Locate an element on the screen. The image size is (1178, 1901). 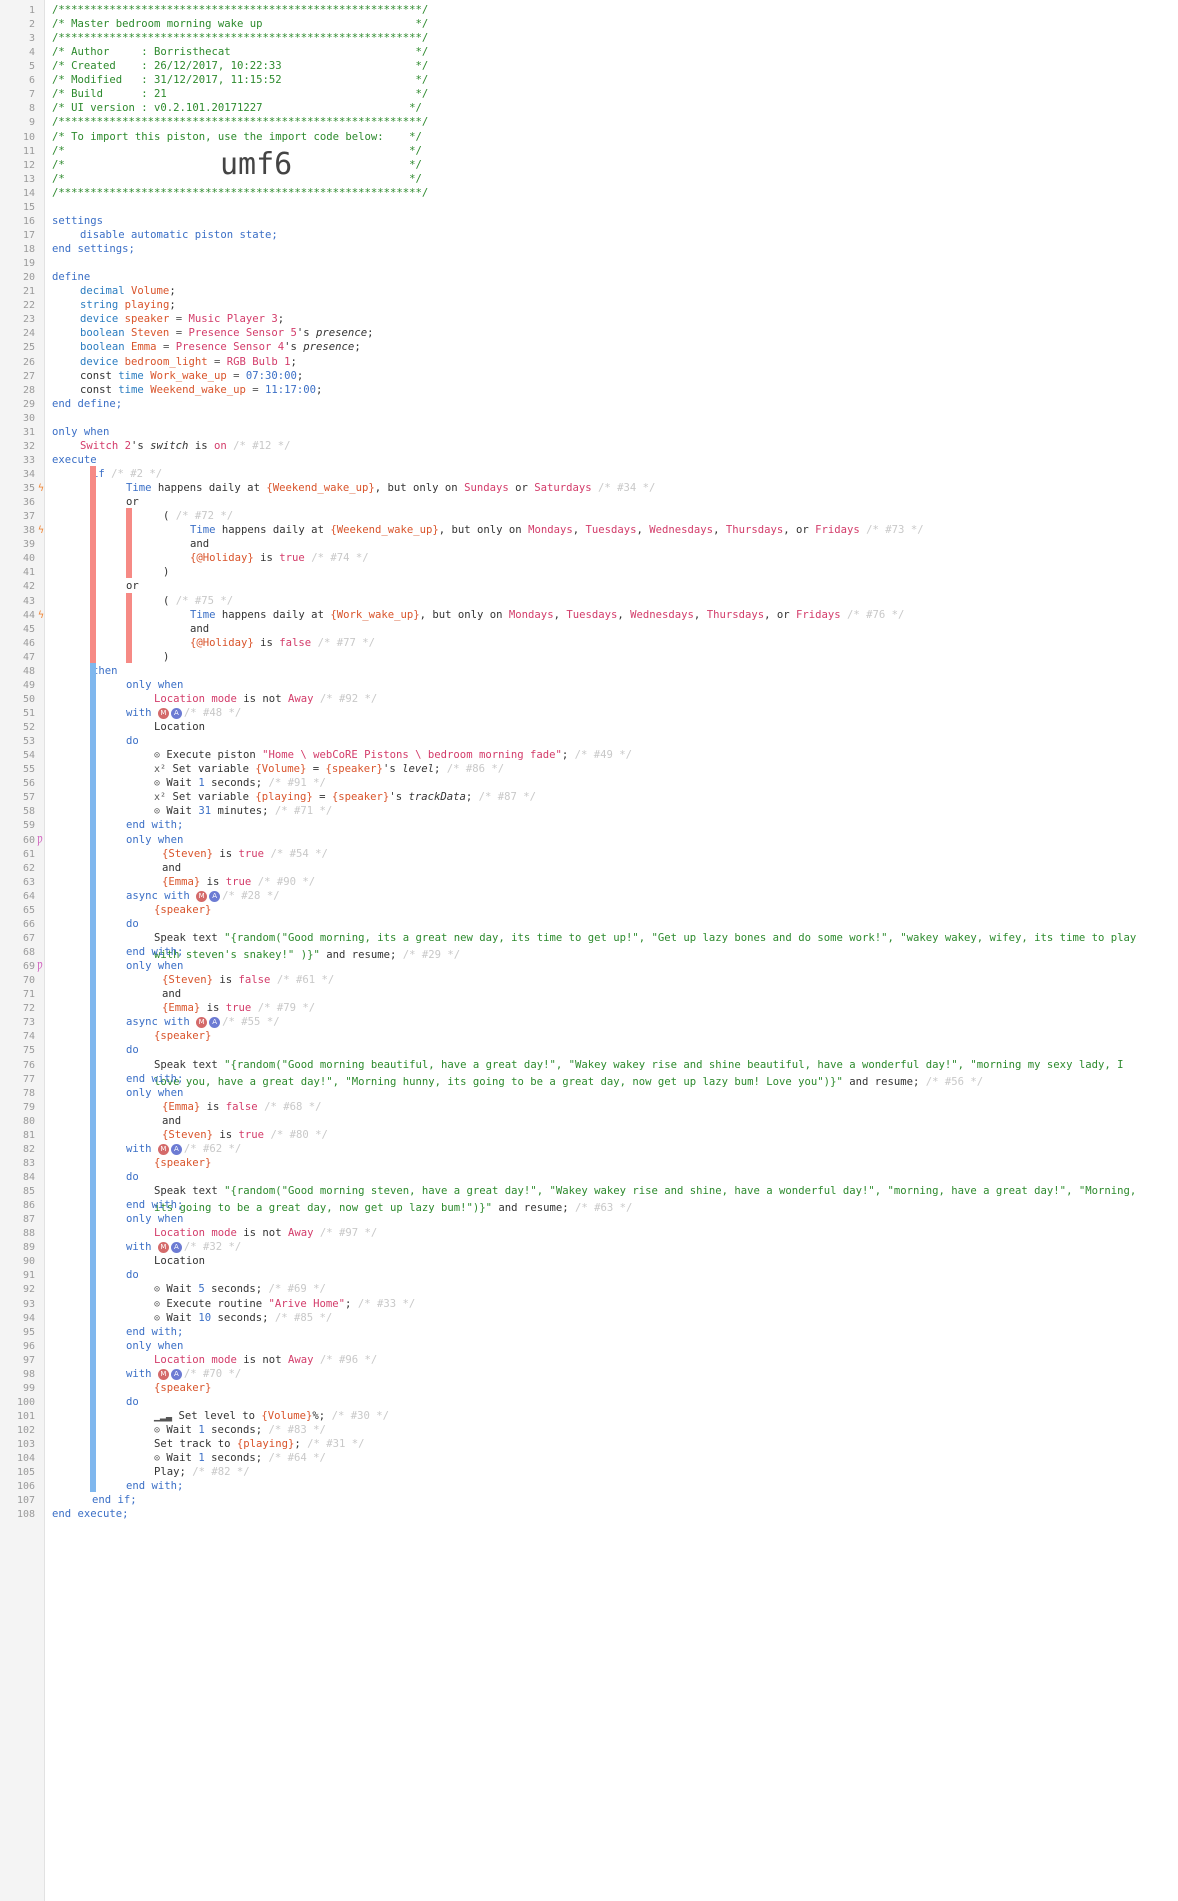
operator: is not is located at coordinates (262, 1233).